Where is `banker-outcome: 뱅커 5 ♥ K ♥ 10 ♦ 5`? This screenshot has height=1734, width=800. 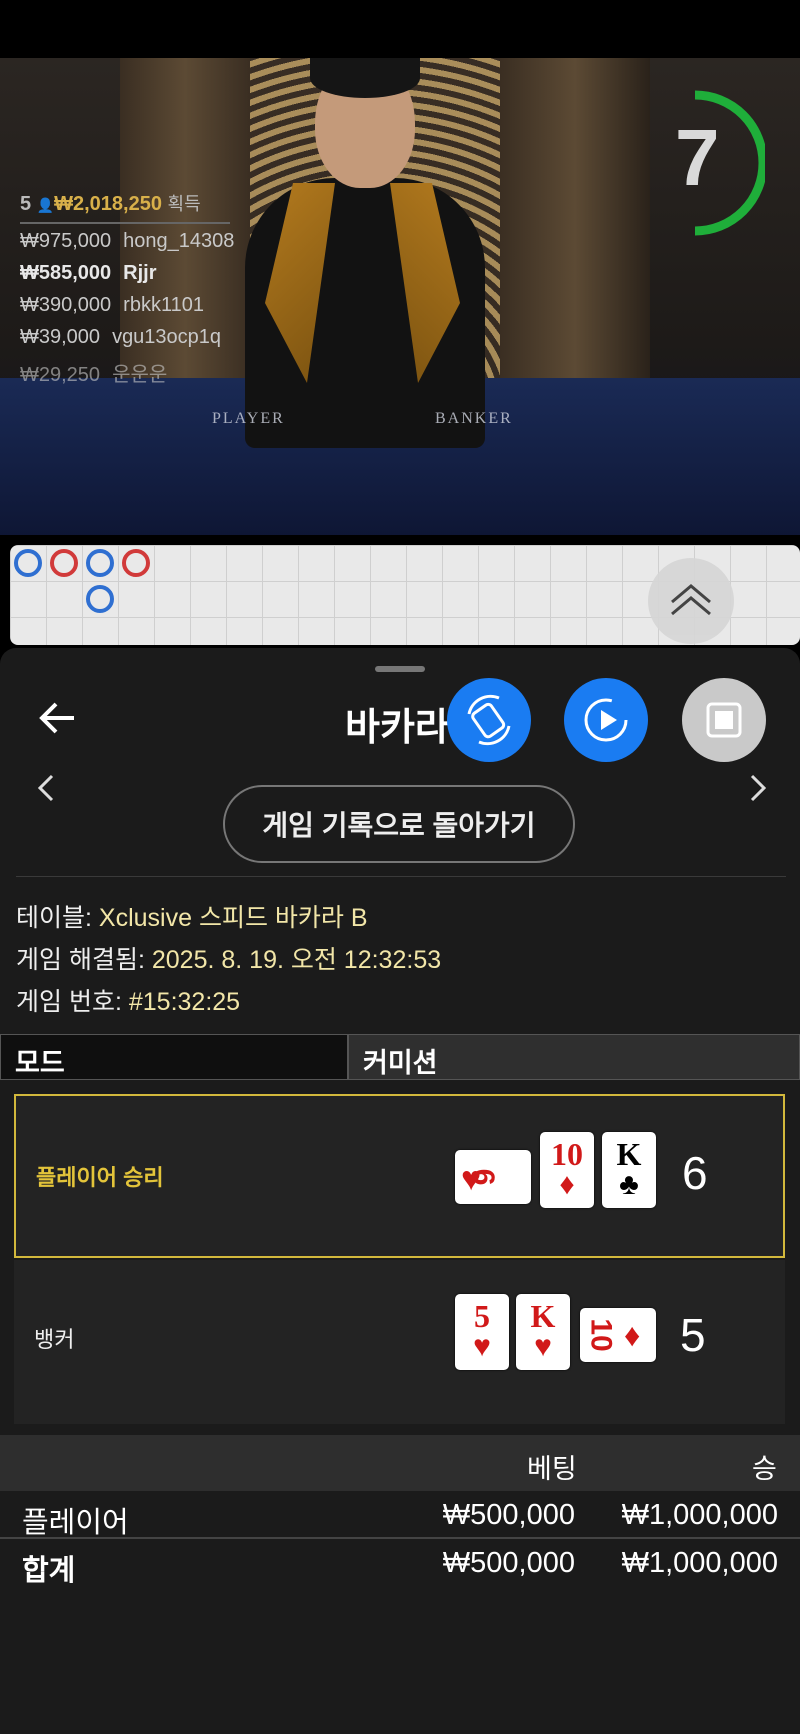 banker-outcome: 뱅커 5 ♥ K ♥ 10 ♦ 5 is located at coordinates (399, 1342).